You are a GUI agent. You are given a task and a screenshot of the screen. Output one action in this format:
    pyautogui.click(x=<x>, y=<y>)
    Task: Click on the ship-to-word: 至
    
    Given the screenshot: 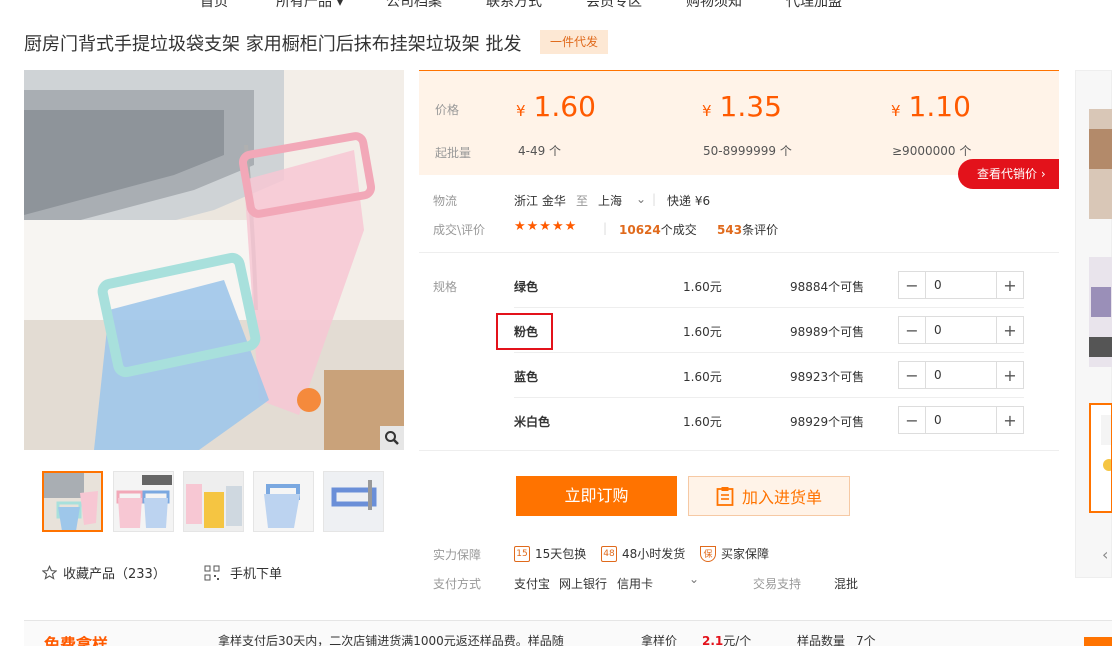 What is the action you would take?
    pyautogui.click(x=582, y=201)
    